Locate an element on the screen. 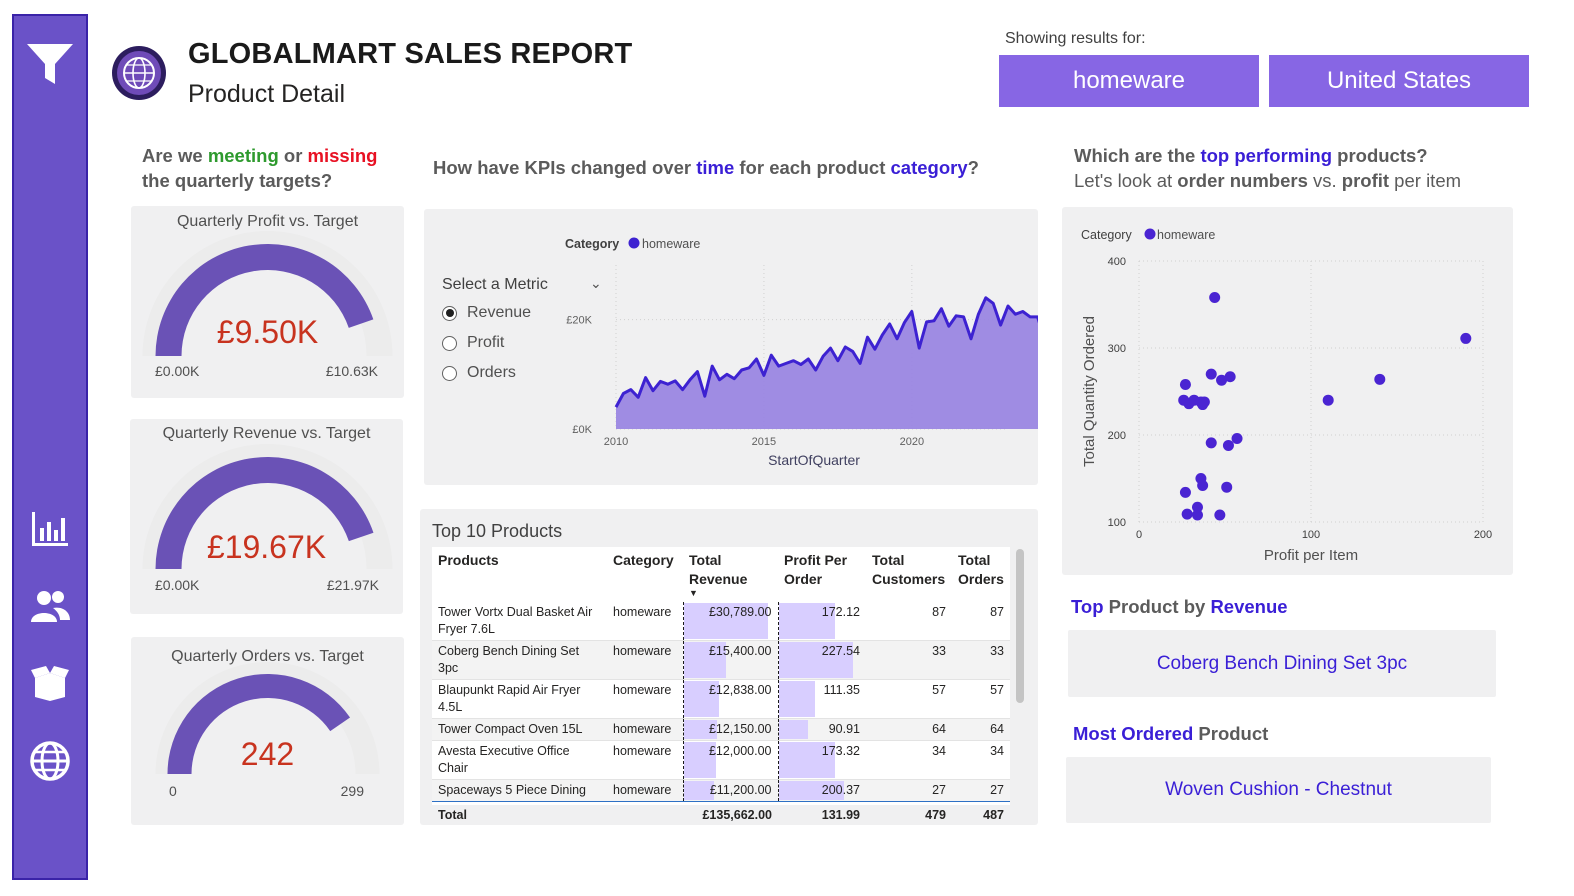 The width and height of the screenshot is (1574, 896). report-title: GLOBALMART SALES REPORT is located at coordinates (410, 54).